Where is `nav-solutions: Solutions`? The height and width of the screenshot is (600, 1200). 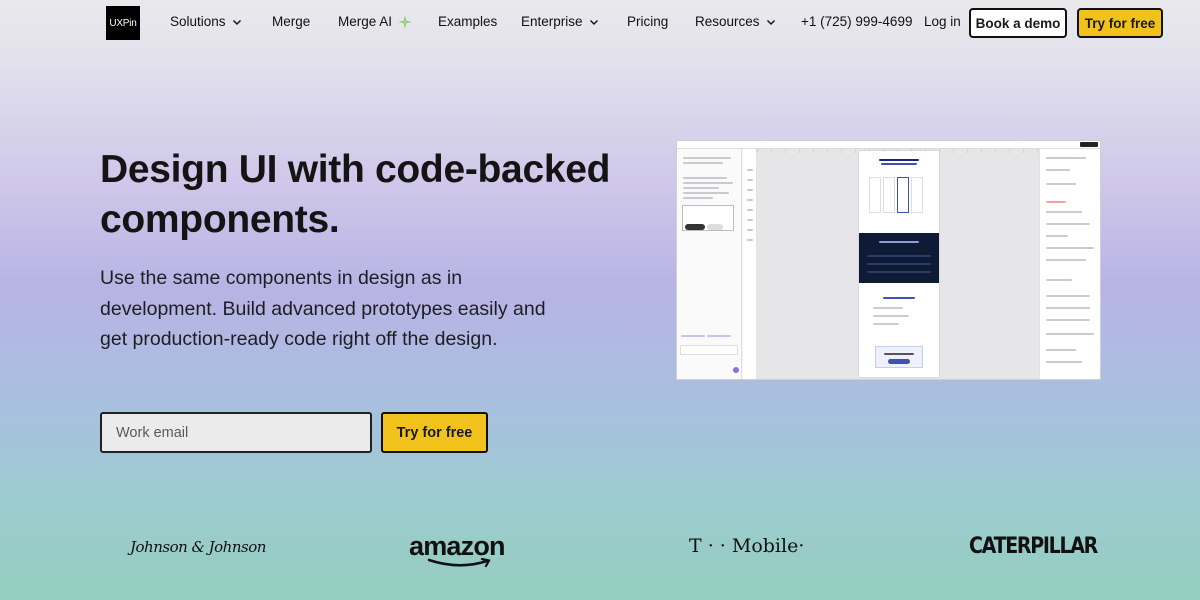 nav-solutions: Solutions is located at coordinates (206, 21).